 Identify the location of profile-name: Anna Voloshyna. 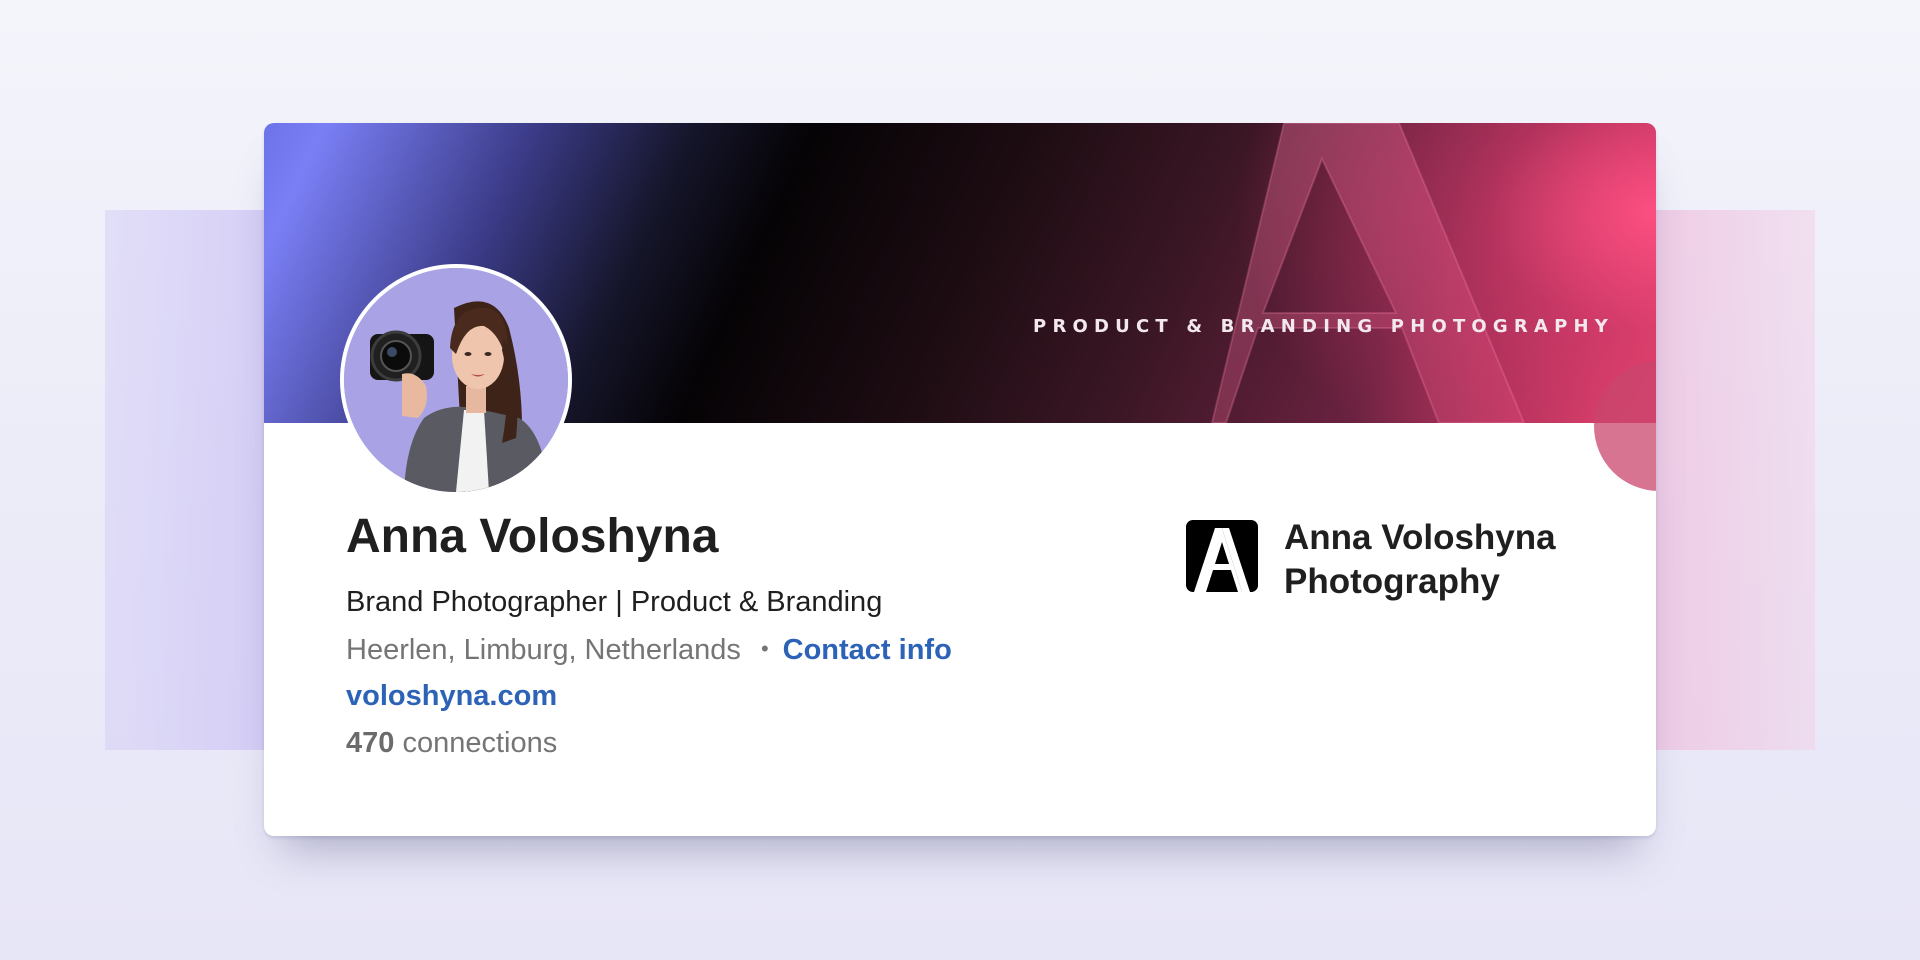
(532, 536).